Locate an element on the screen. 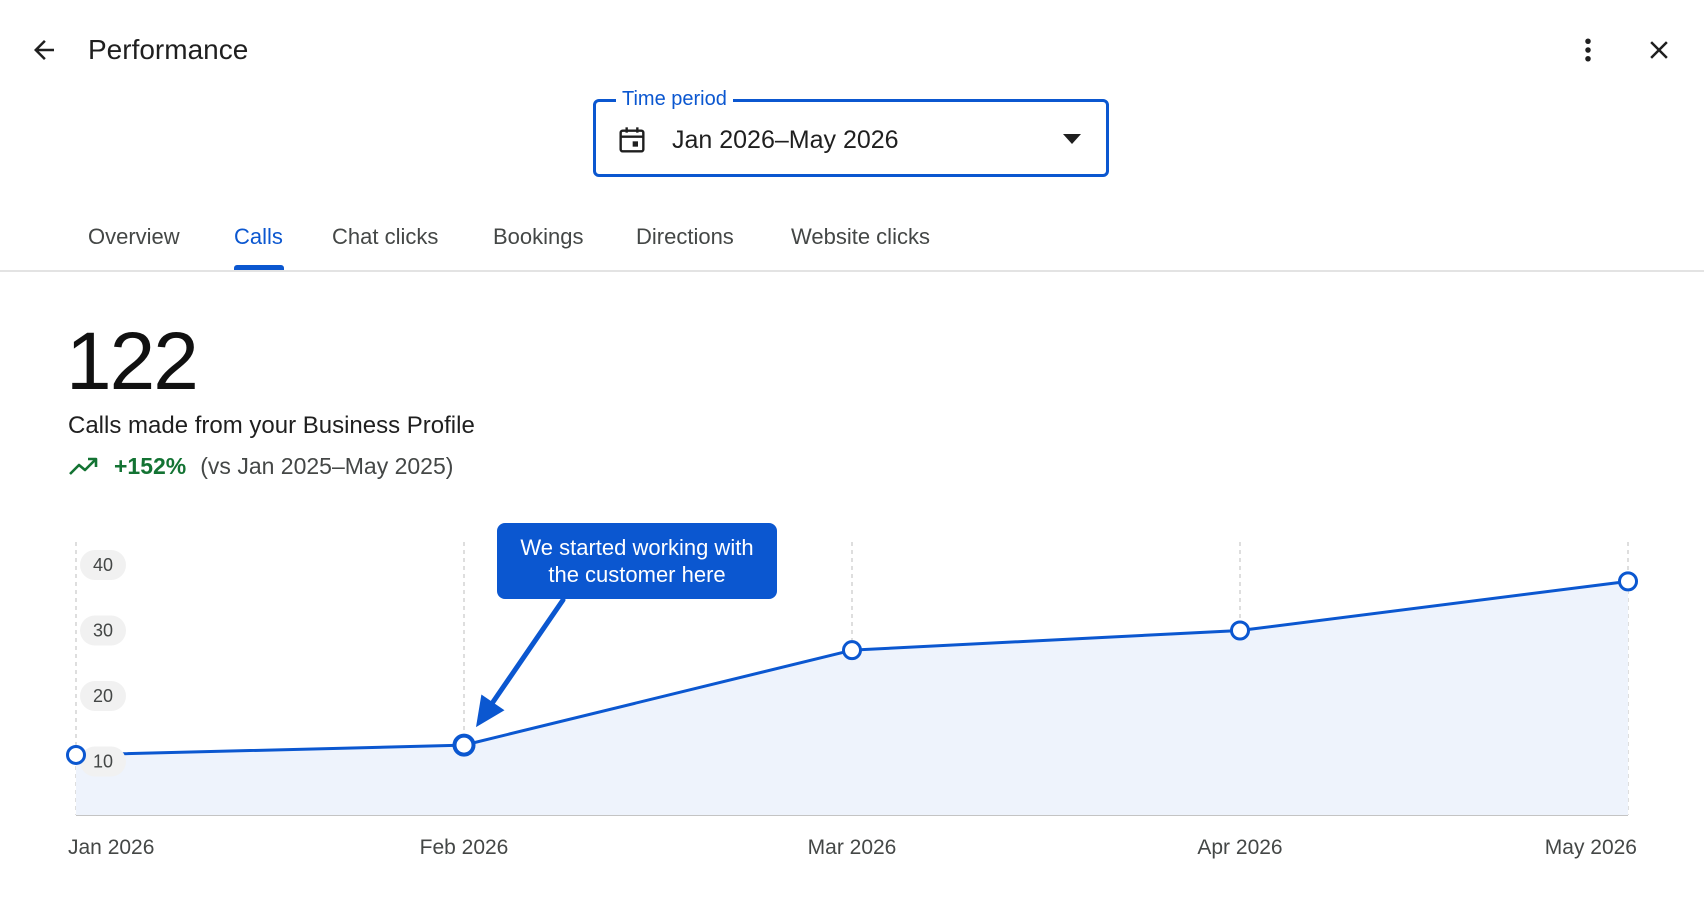 The image size is (1704, 923). calendar-icon is located at coordinates (632, 140).